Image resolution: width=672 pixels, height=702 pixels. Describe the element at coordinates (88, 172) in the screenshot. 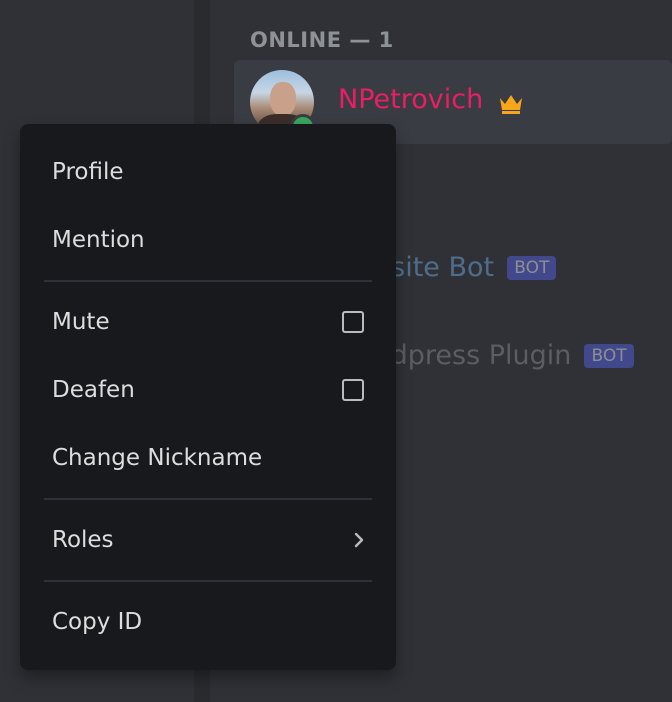

I see `menu-item-label: Profile` at that location.